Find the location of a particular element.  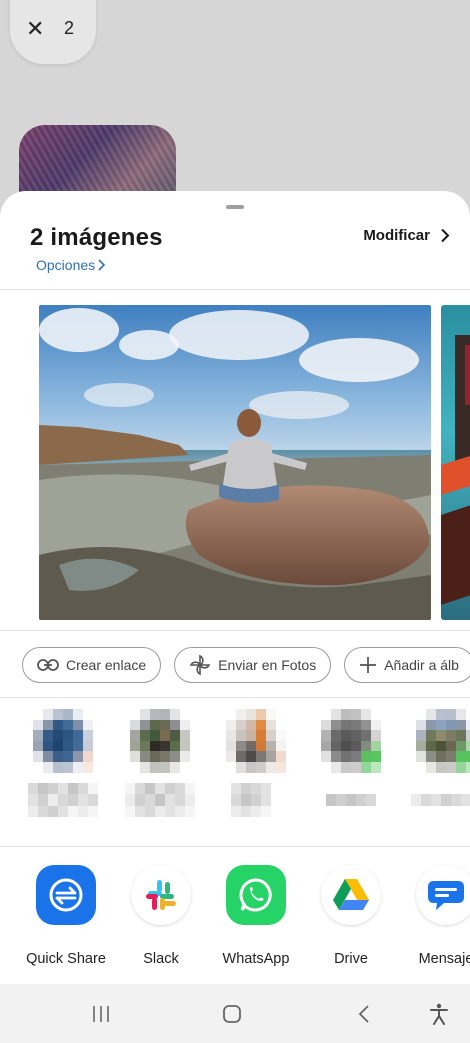

back-button is located at coordinates (364, 1014).